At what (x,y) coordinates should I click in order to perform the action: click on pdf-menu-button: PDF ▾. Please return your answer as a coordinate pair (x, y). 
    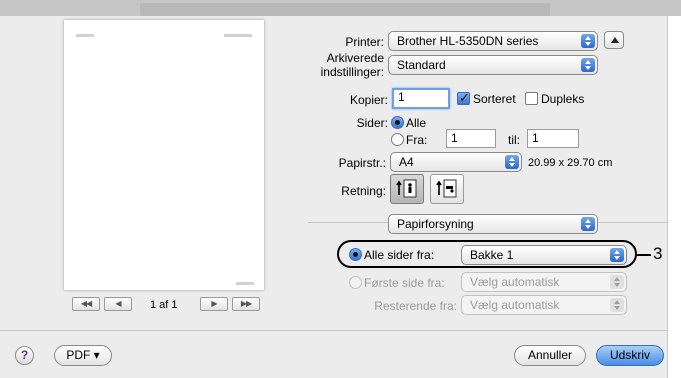
    Looking at the image, I should click on (83, 355).